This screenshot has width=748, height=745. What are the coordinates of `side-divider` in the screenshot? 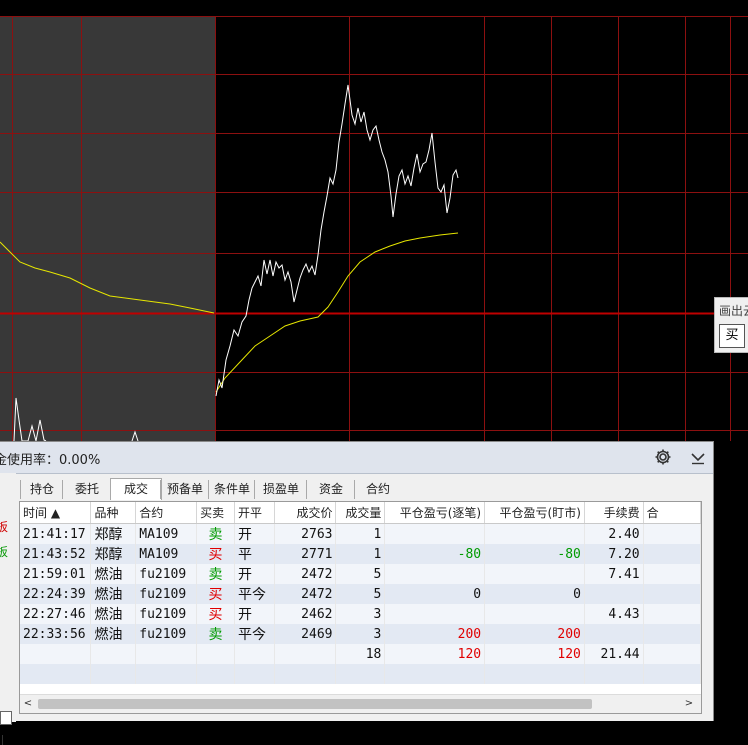 It's located at (2, 740).